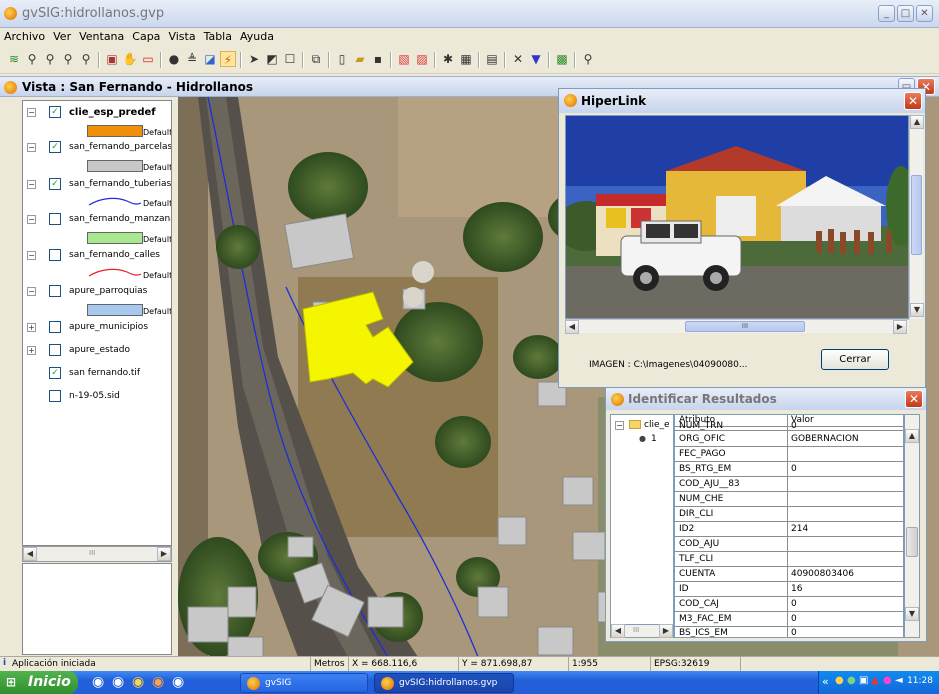 The height and width of the screenshot is (694, 939). What do you see at coordinates (466, 59) in the screenshot?
I see `table-icon: ▦` at bounding box center [466, 59].